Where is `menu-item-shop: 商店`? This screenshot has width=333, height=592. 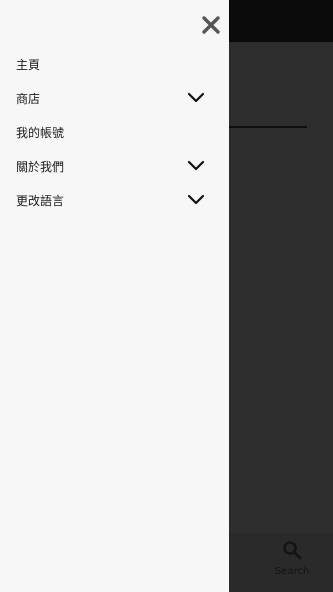
menu-item-shop: 商店 is located at coordinates (114, 98).